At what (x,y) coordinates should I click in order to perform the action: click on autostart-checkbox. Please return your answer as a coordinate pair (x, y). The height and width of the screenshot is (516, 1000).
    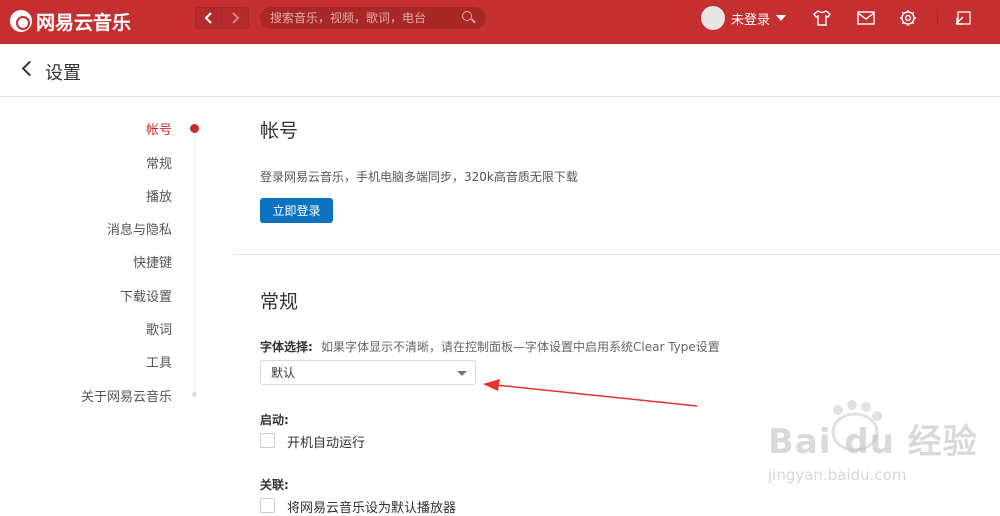
    Looking at the image, I should click on (267, 440).